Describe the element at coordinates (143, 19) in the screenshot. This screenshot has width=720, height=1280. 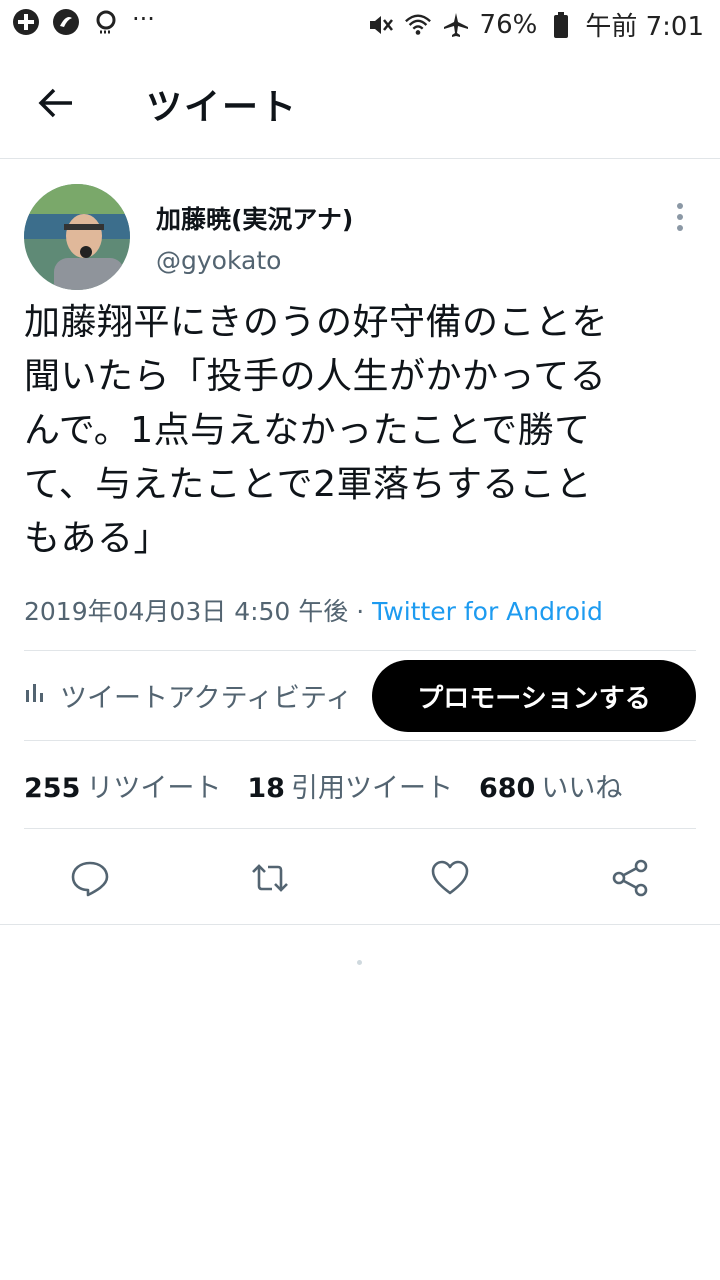
I see `status-overflow: ···` at that location.